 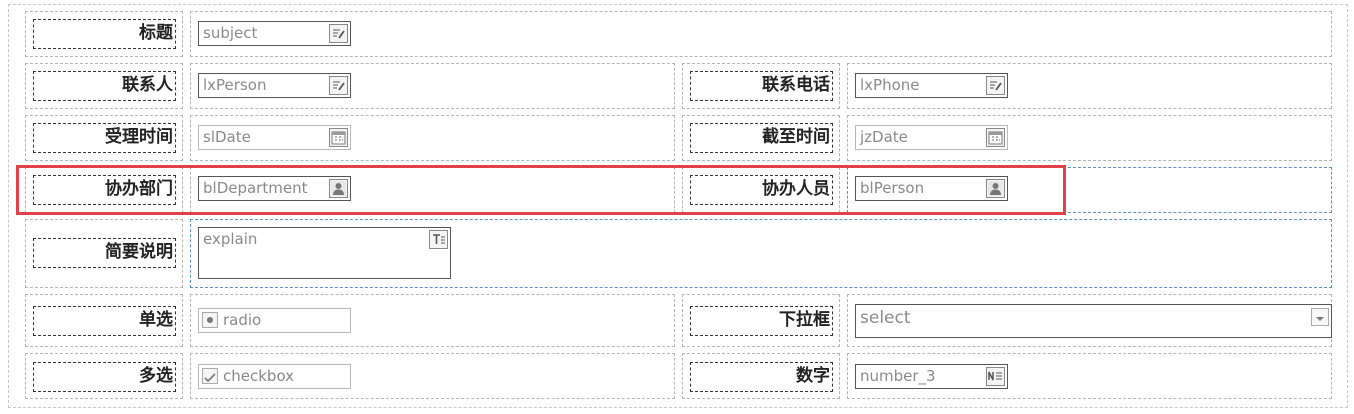 What do you see at coordinates (761, 321) in the screenshot?
I see `label-select: 下拉框` at bounding box center [761, 321].